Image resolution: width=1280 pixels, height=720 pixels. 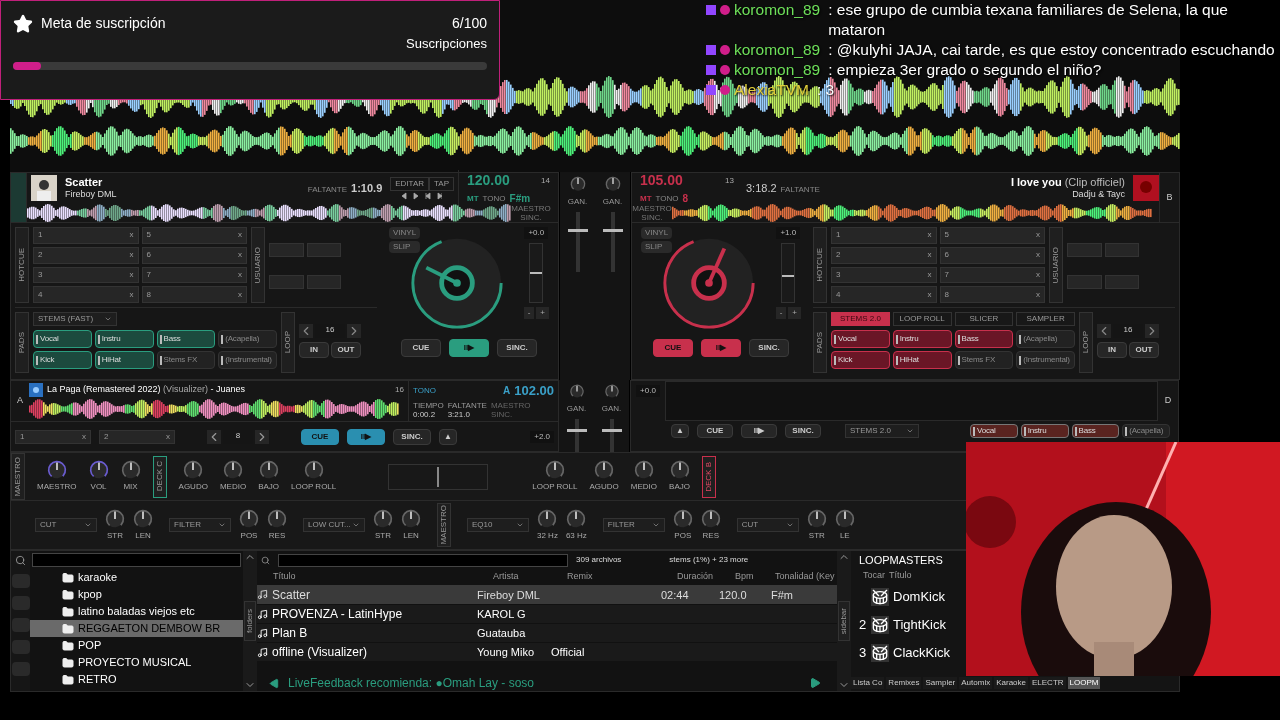 I want to click on pad-tab: SAMPLER, so click(x=1045, y=319).